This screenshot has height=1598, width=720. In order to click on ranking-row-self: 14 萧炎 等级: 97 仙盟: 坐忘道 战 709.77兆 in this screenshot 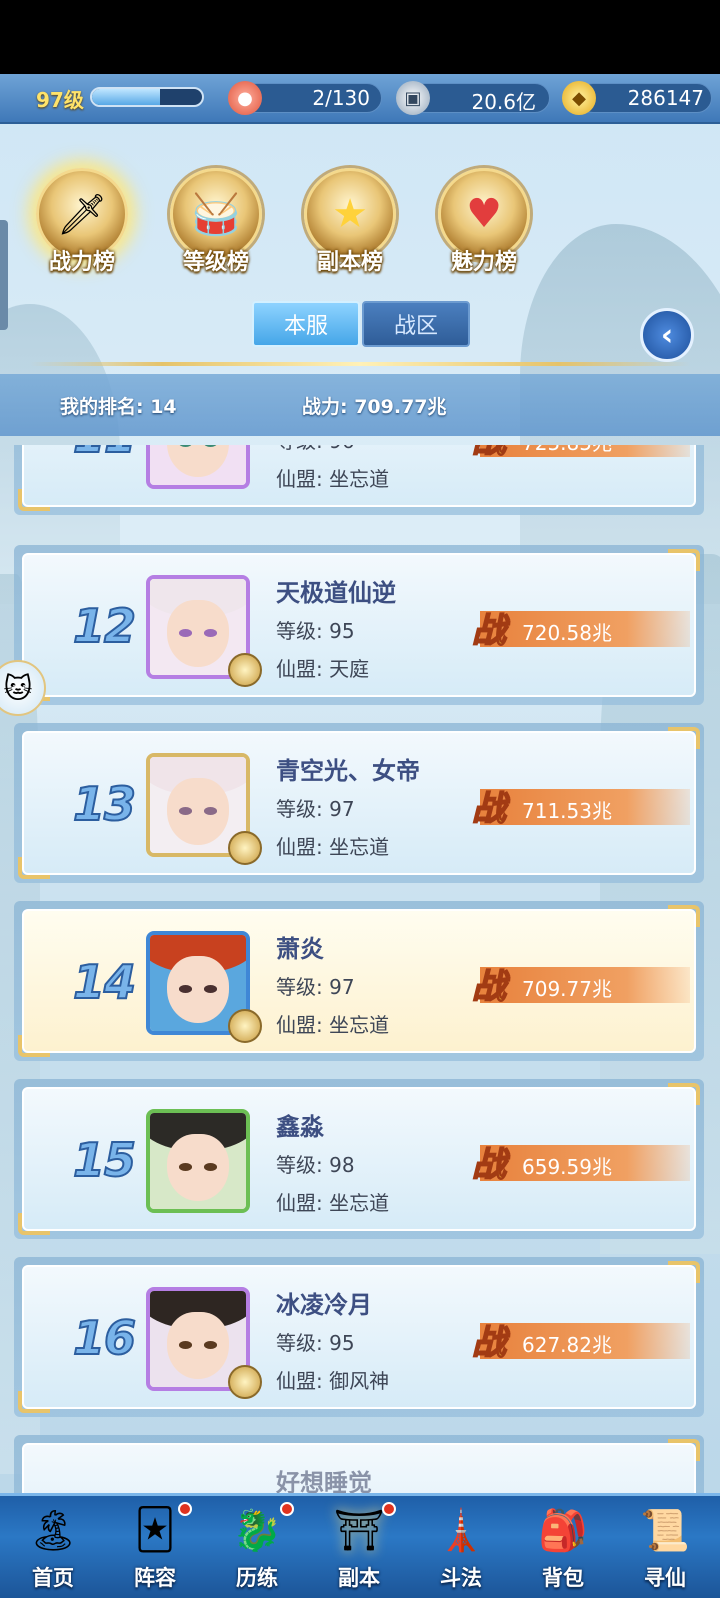, I will do `click(359, 981)`.